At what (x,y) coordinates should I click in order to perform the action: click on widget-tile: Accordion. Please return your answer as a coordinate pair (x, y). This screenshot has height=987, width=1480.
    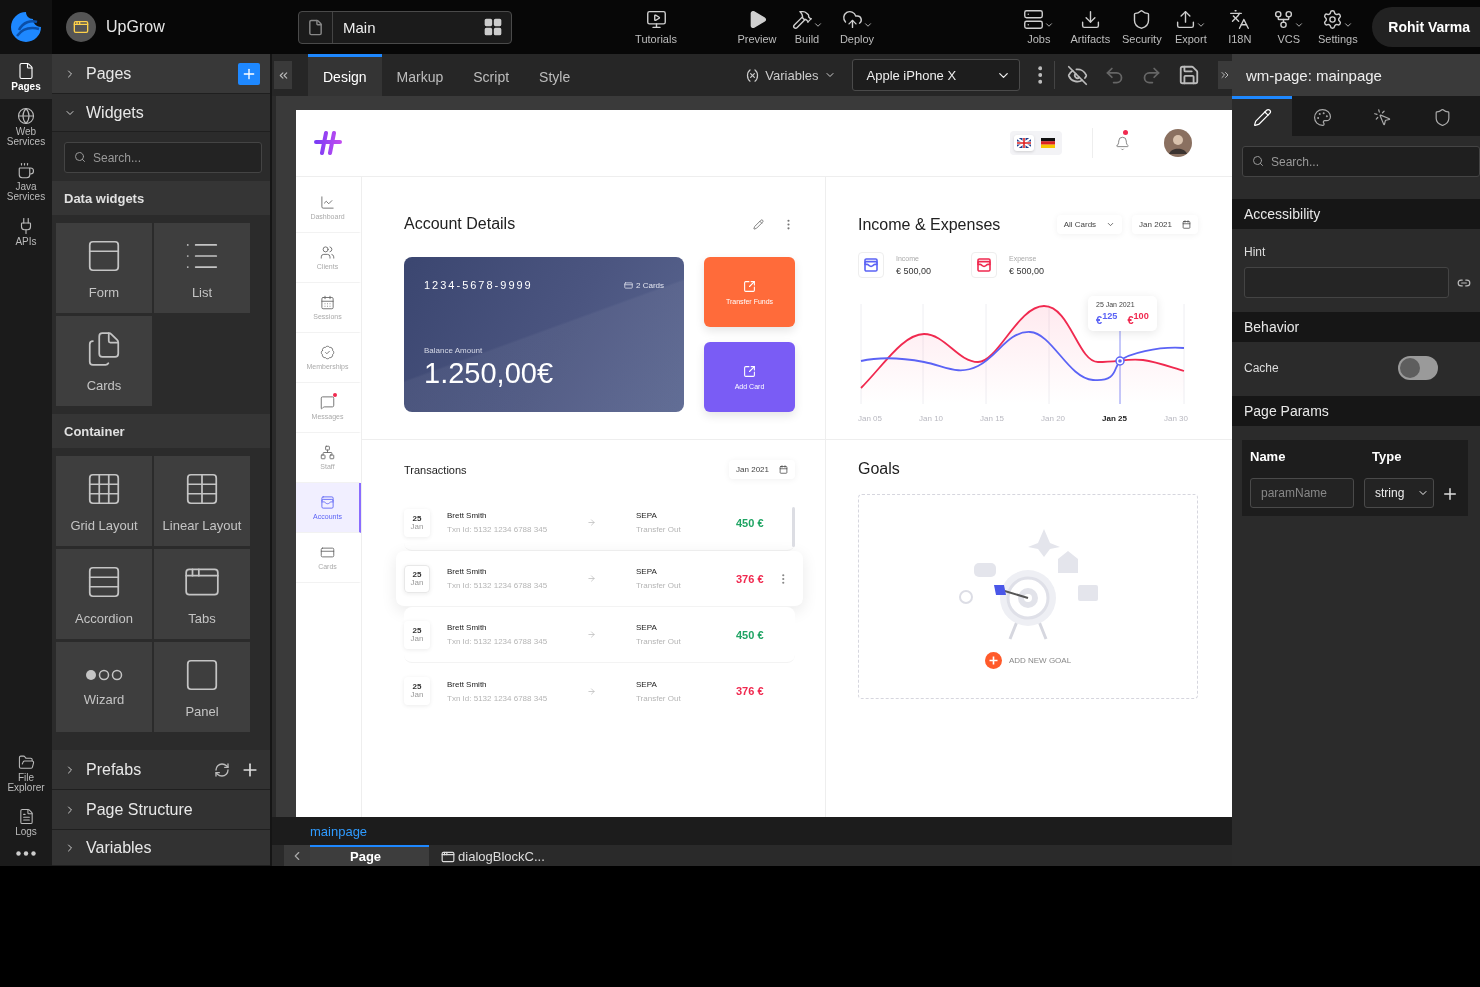
    Looking at the image, I should click on (104, 594).